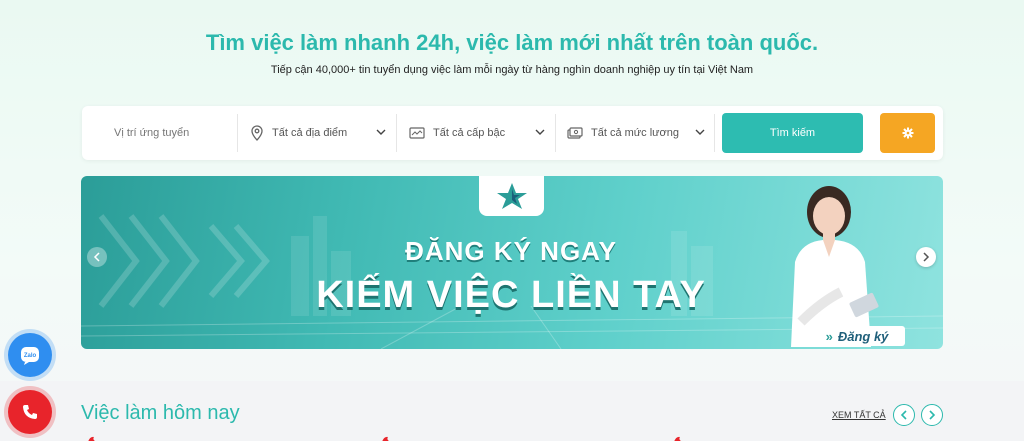 The width and height of the screenshot is (1024, 441). I want to click on location-pin-icon, so click(257, 133).